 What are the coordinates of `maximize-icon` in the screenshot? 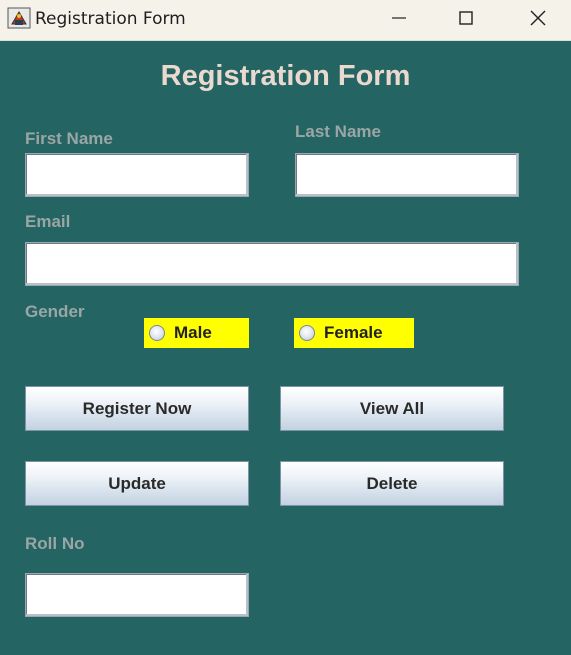 It's located at (466, 18).